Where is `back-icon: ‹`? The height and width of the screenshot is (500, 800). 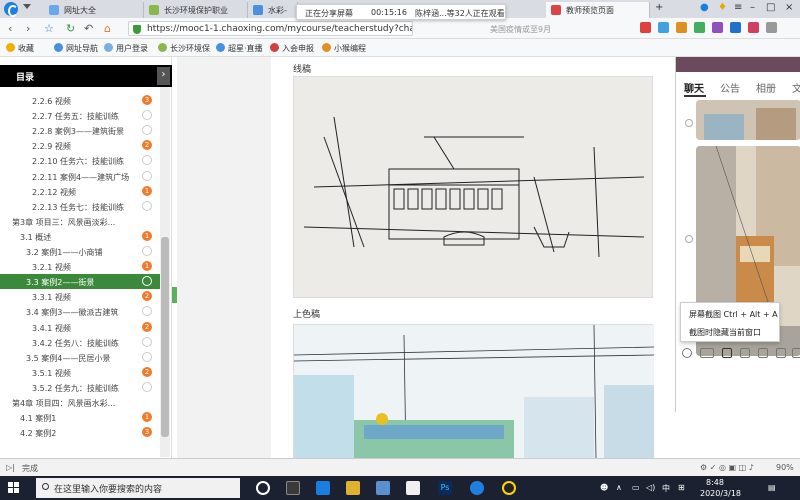
back-icon: ‹ is located at coordinates (10, 28).